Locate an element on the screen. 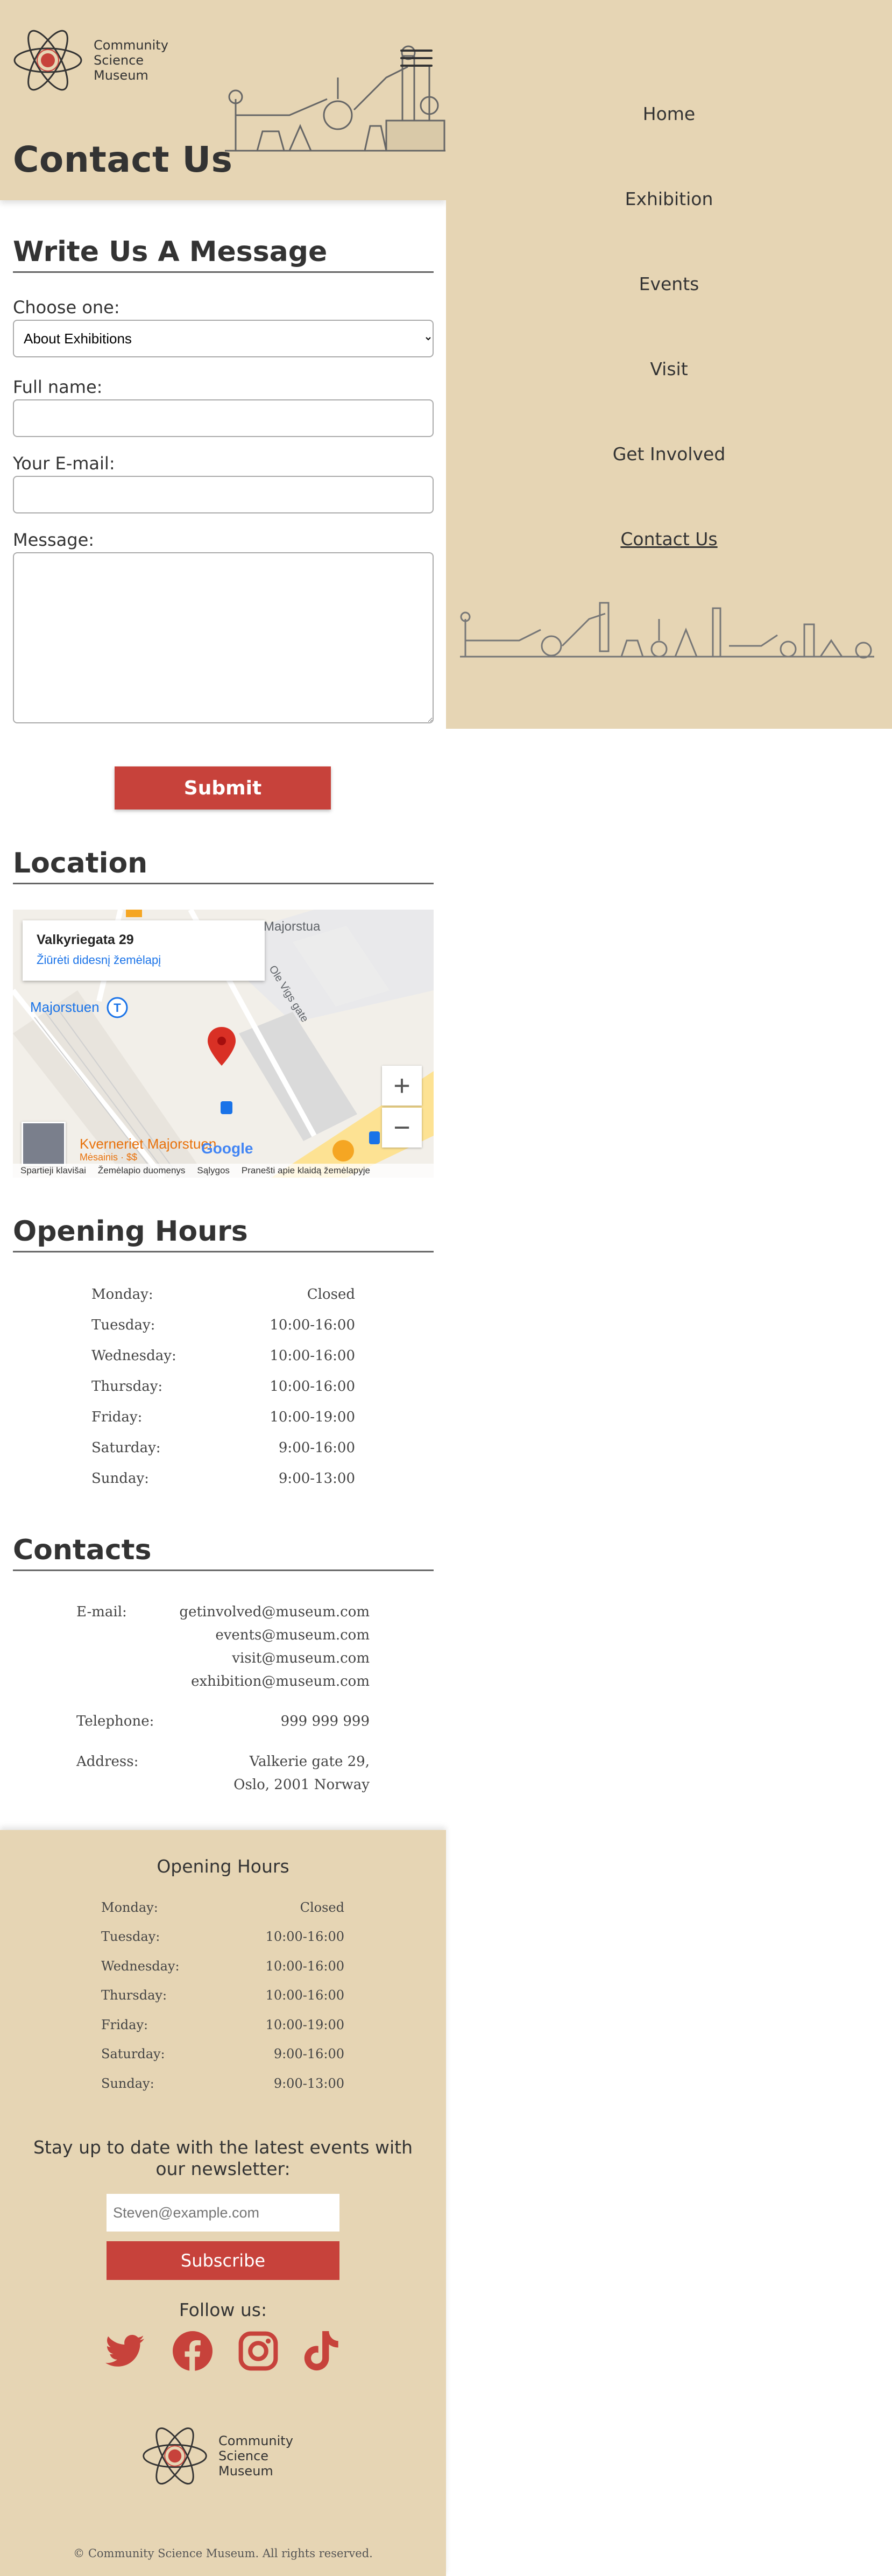  subscribe-button: Subscribe is located at coordinates (223, 2261).